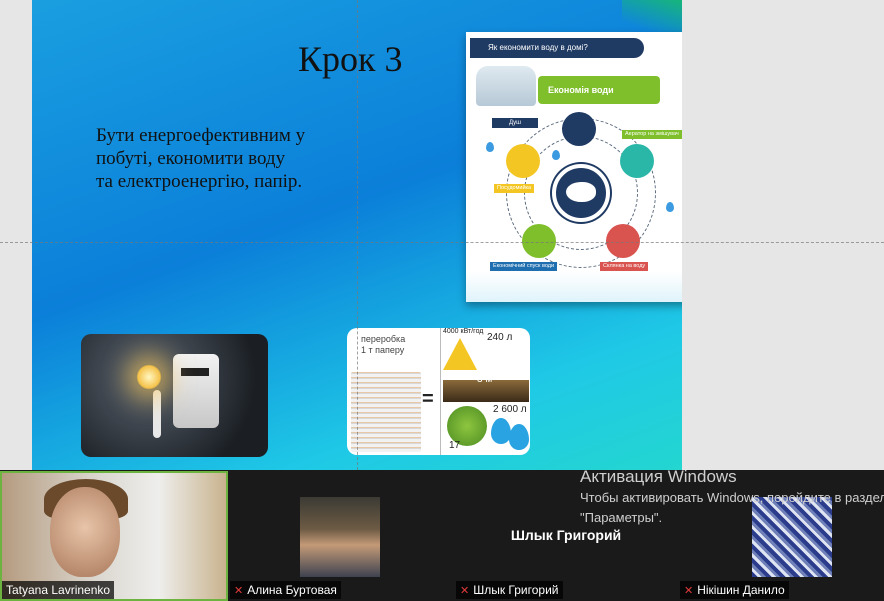 The height and width of the screenshot is (601, 884). I want to click on participant-name: ✕ Шлык Григорий, so click(509, 590).